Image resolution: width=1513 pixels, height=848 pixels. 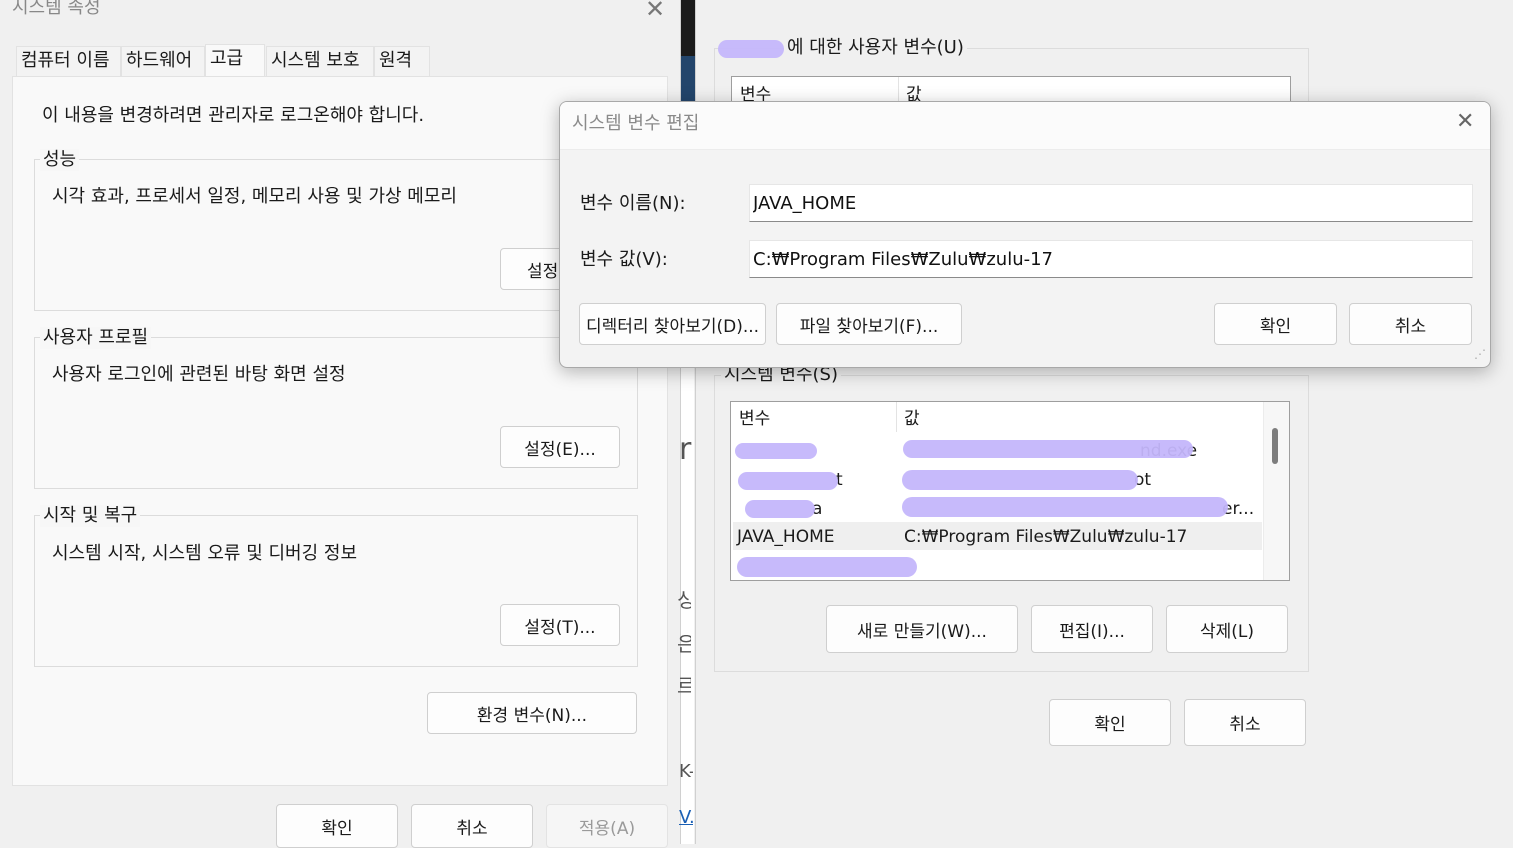 I want to click on table-row-value: C:₩Program Files₩Zulu₩zulu-17, so click(x=1045, y=537).